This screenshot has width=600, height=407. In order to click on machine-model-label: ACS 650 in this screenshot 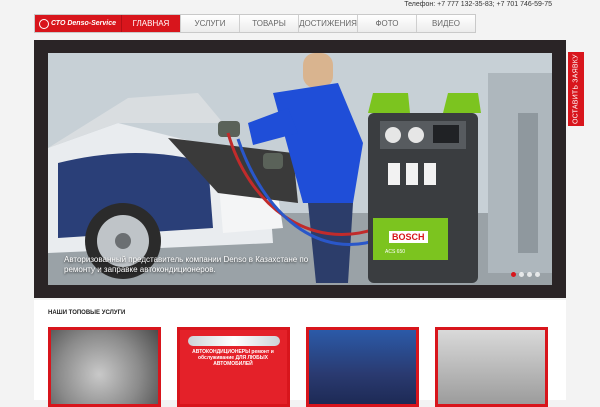, I will do `click(395, 252)`.